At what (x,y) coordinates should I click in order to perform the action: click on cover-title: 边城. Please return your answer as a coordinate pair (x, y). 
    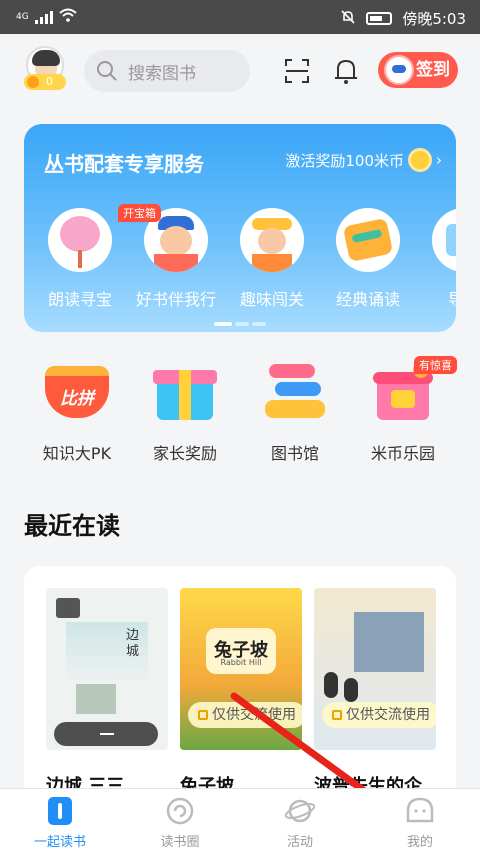
    Looking at the image, I should click on (133, 643).